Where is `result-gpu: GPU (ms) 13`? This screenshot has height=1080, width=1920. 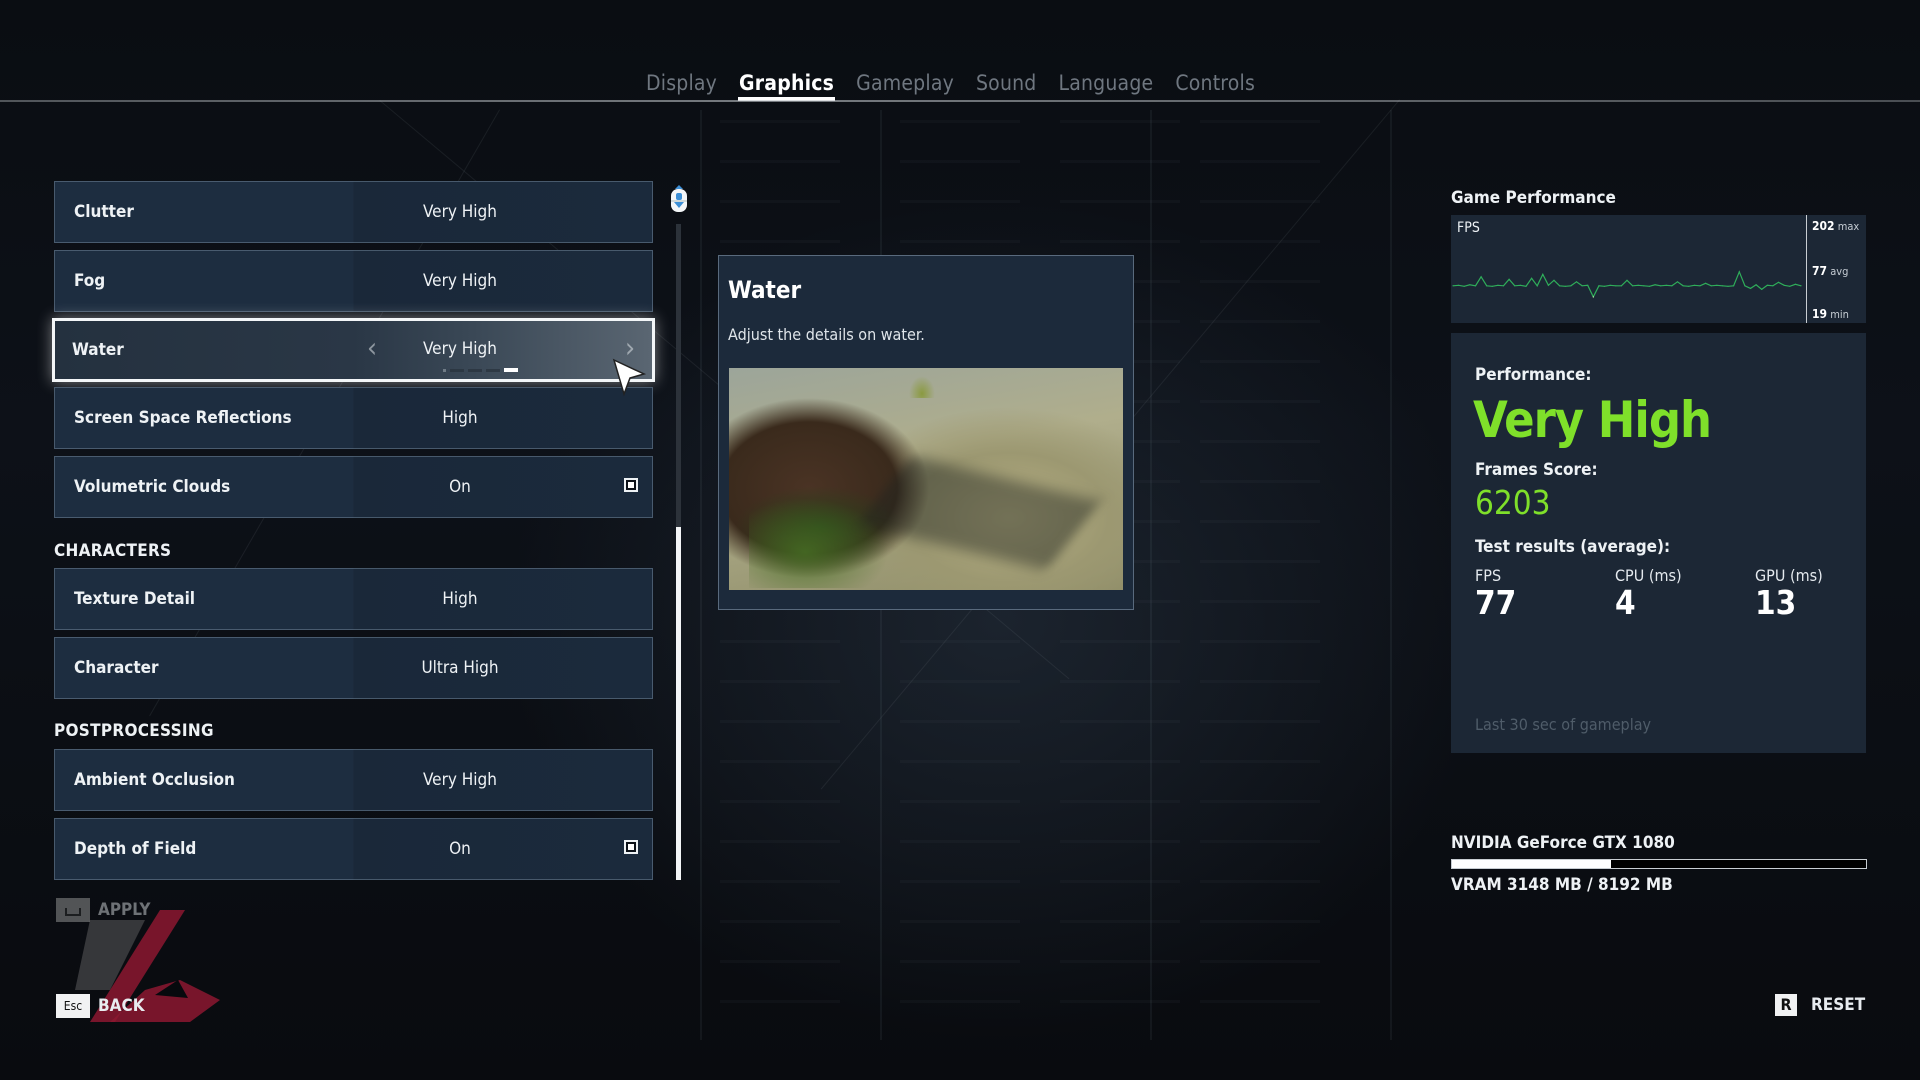
result-gpu: GPU (ms) 13 is located at coordinates (1789, 593).